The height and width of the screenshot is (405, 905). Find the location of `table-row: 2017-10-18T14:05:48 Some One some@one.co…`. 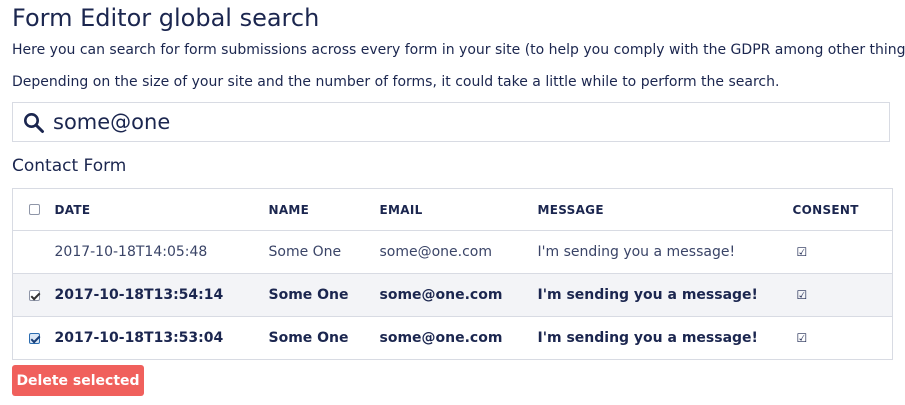

table-row: 2017-10-18T14:05:48 Some One some@one.co… is located at coordinates (452, 252).